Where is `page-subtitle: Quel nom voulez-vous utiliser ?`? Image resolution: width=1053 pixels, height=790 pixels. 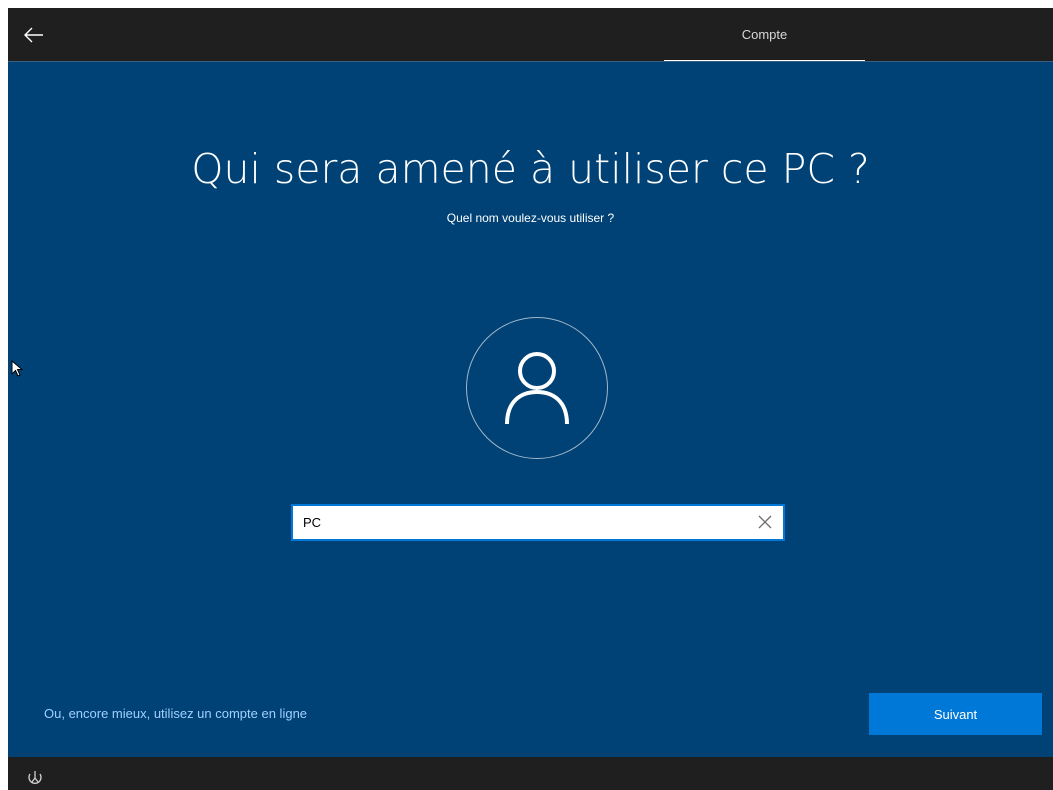
page-subtitle: Quel nom voulez-vous utiliser ? is located at coordinates (530, 218).